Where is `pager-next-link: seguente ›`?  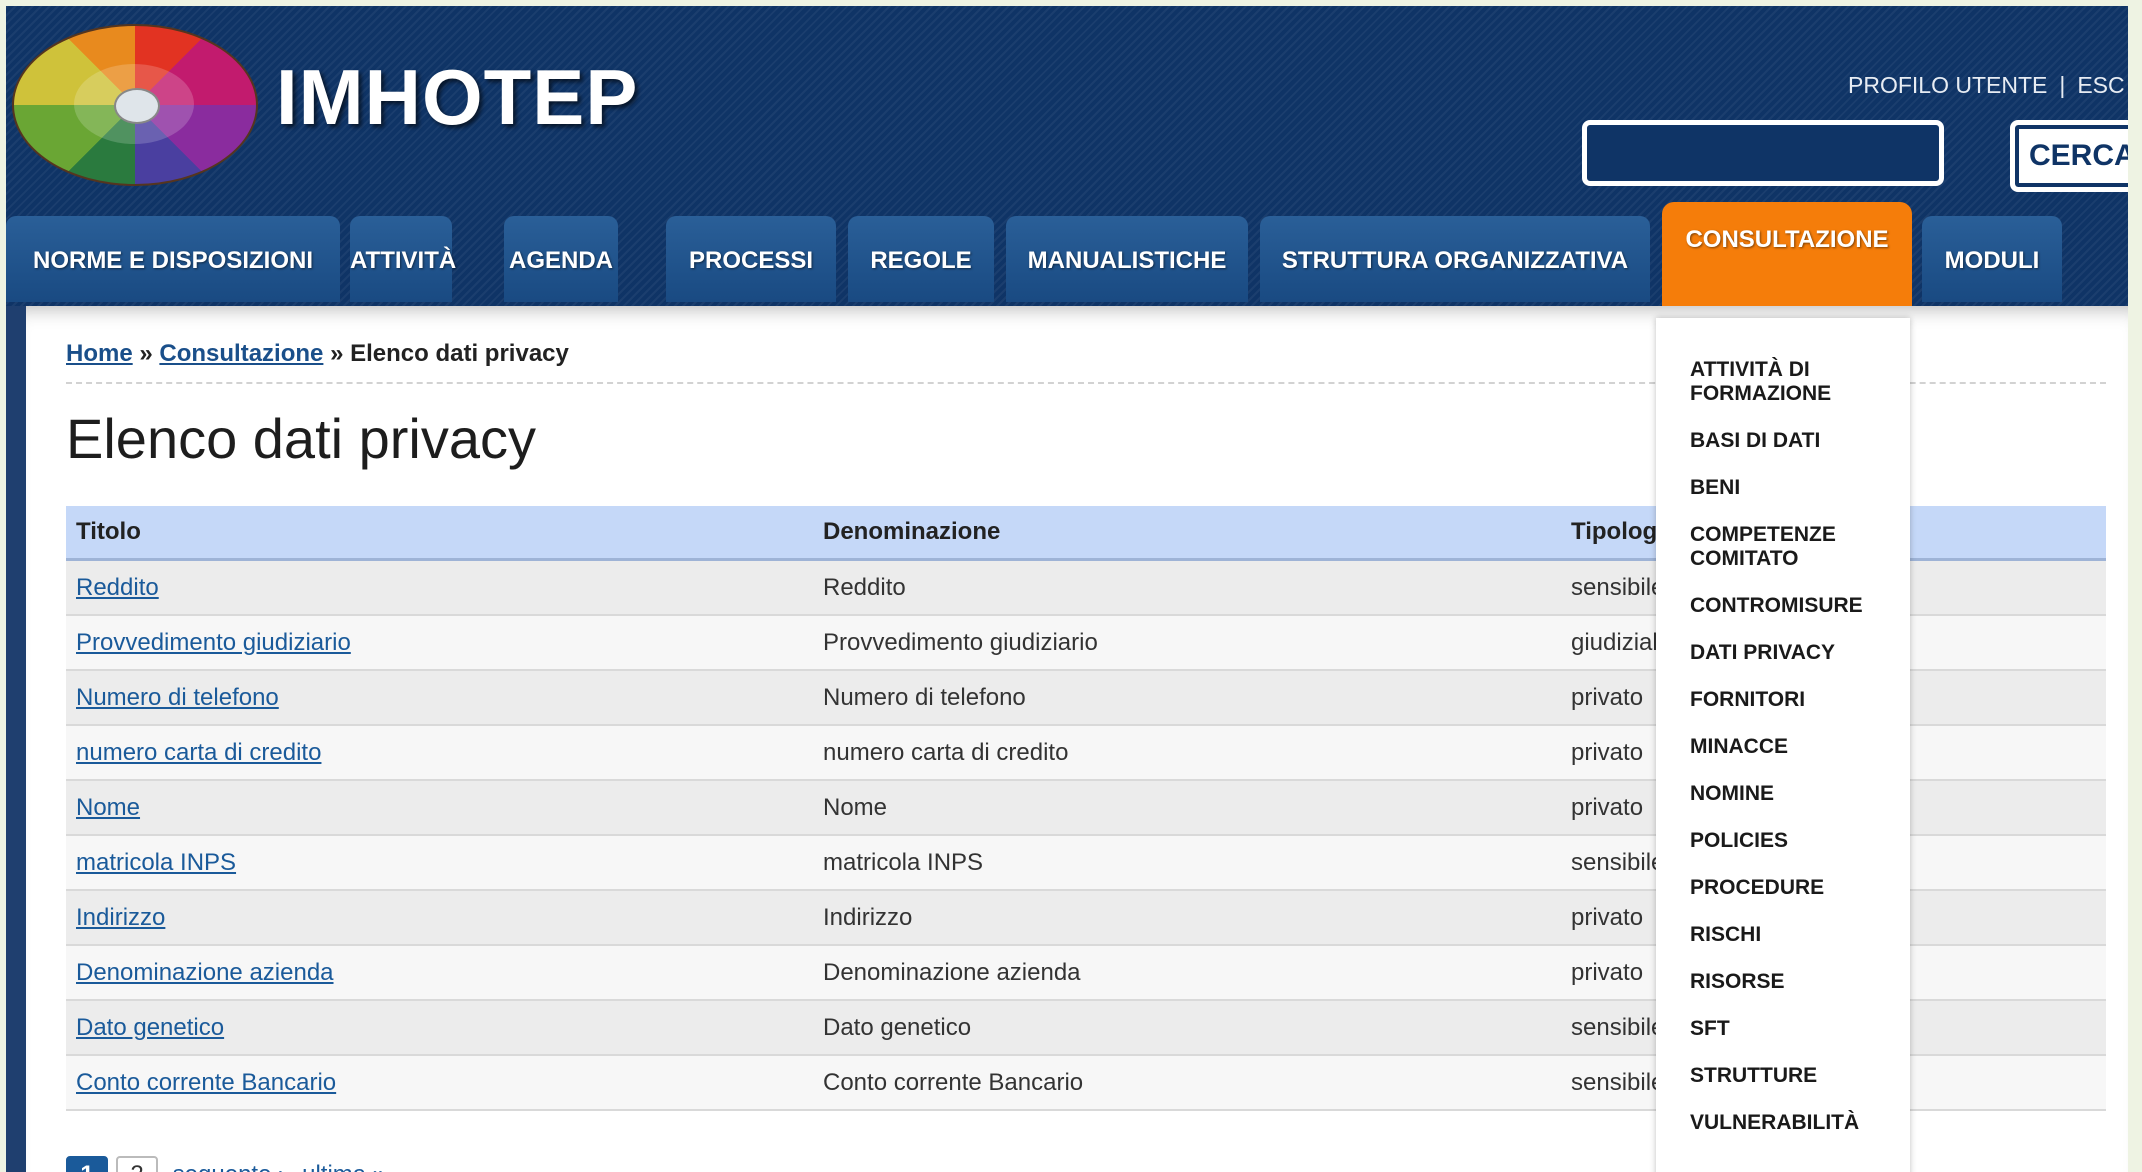 pager-next-link: seguente › is located at coordinates (229, 1166).